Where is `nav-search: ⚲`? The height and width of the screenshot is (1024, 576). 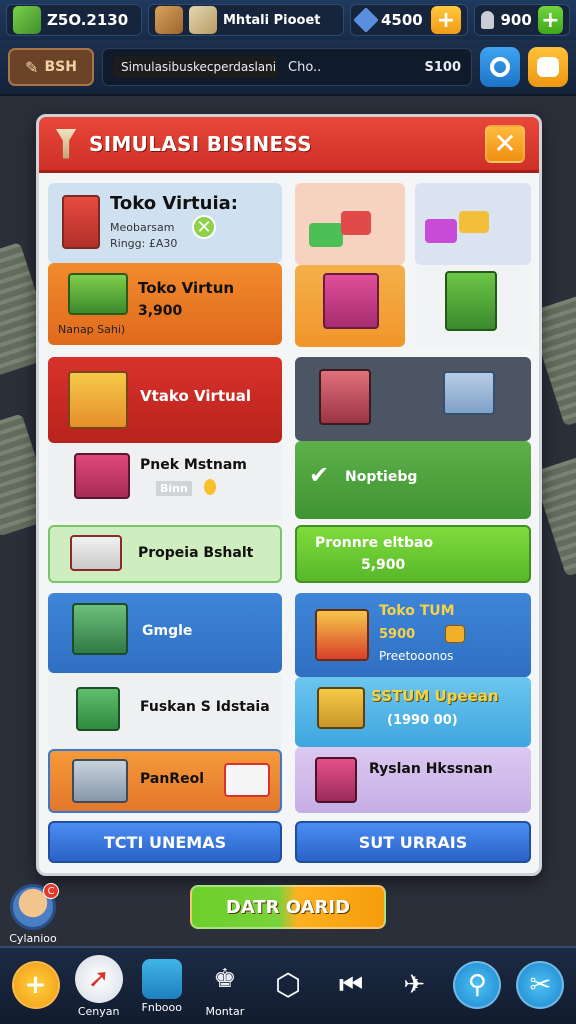 nav-search: ⚲ is located at coordinates (477, 986).